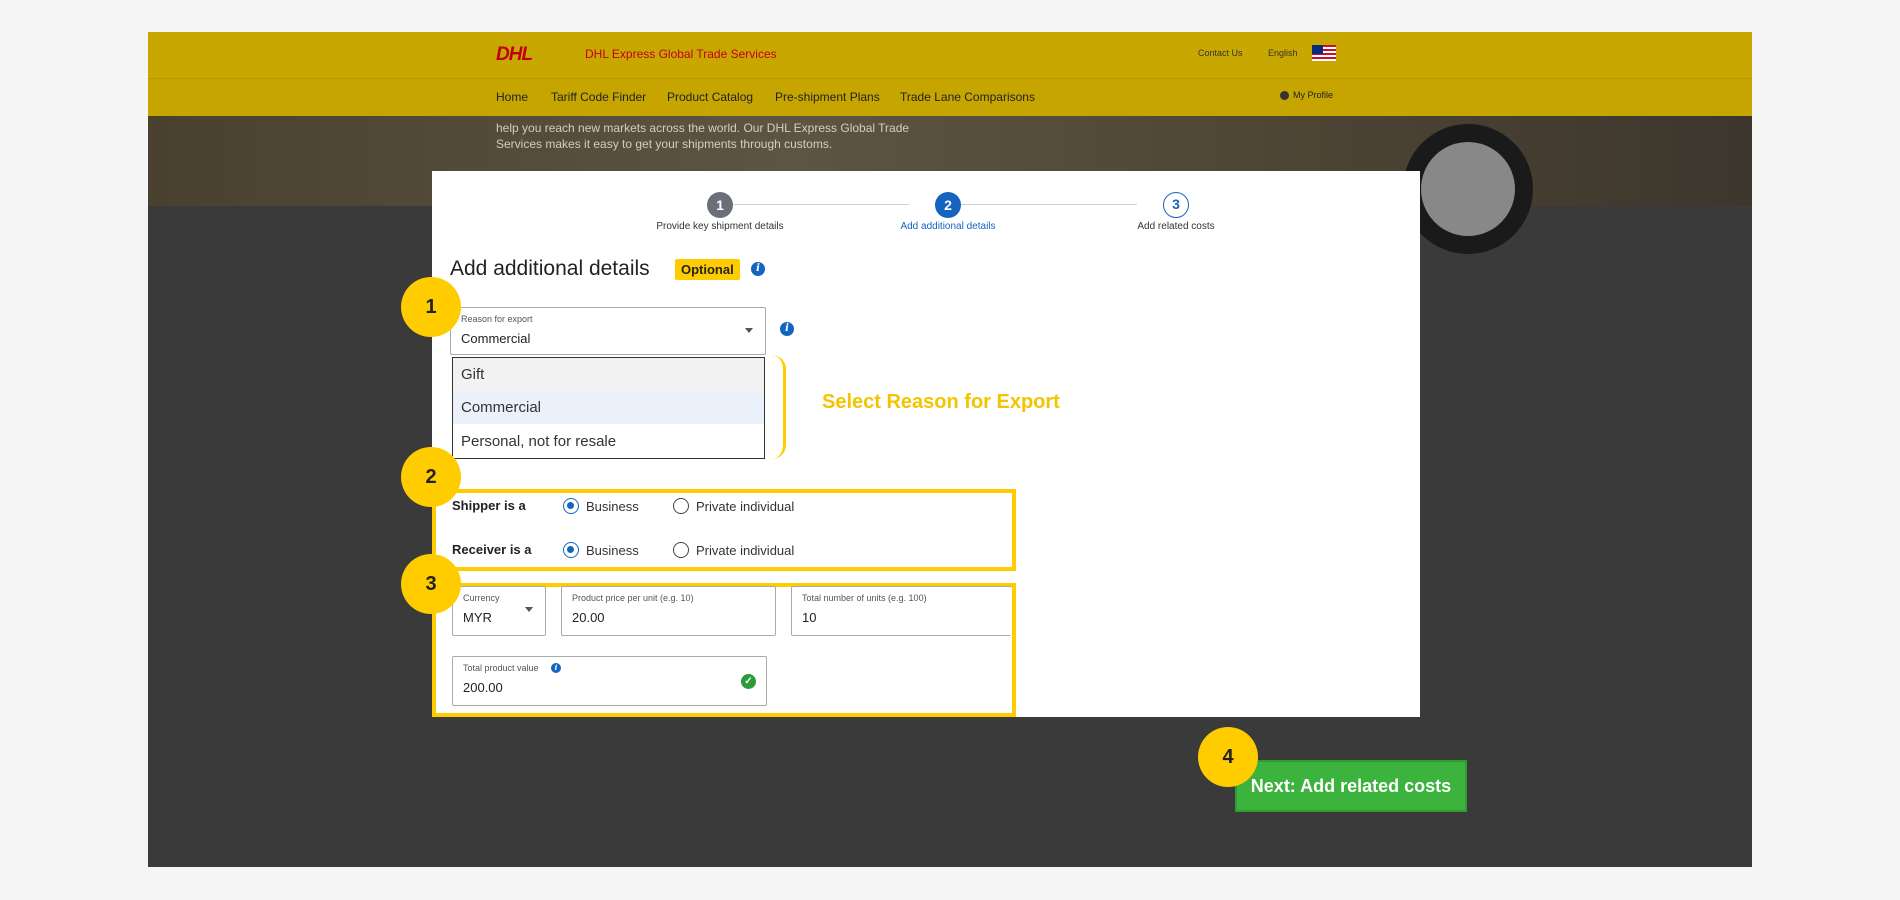 Image resolution: width=1900 pixels, height=900 pixels. Describe the element at coordinates (710, 97) in the screenshot. I see `nav-product-catalog: Product Catalog` at that location.